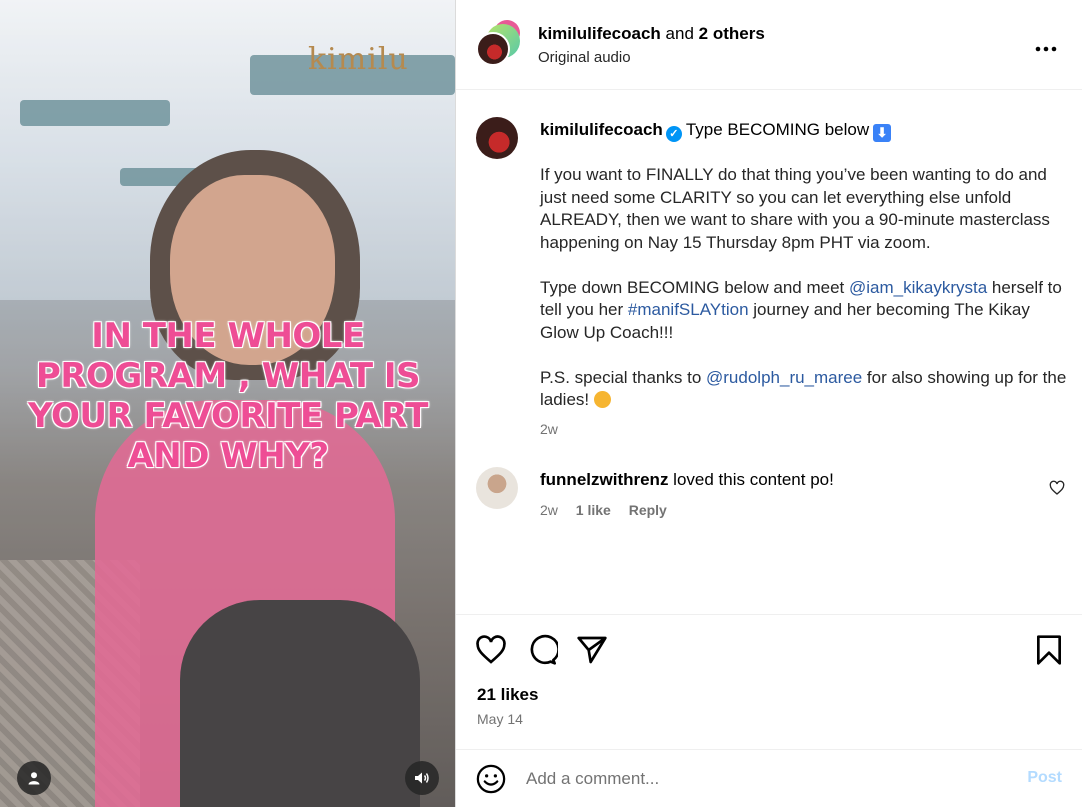 Image resolution: width=1082 pixels, height=807 pixels. What do you see at coordinates (549, 510) in the screenshot?
I see `comment-timestamp: 2w` at bounding box center [549, 510].